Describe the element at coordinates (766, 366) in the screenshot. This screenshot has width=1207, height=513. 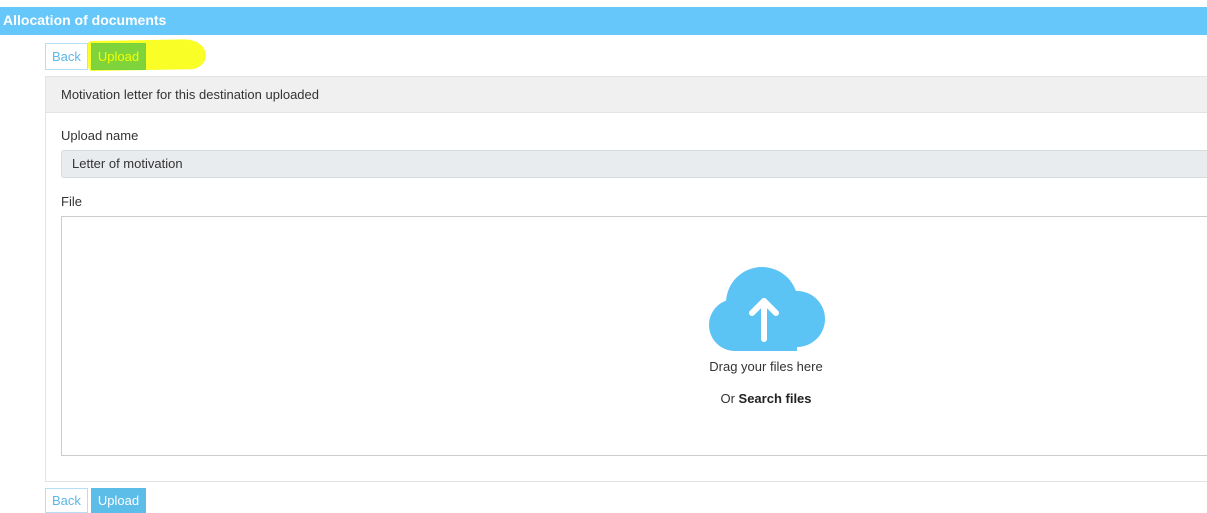
I see `drag-files-text: Drag your files here` at that location.